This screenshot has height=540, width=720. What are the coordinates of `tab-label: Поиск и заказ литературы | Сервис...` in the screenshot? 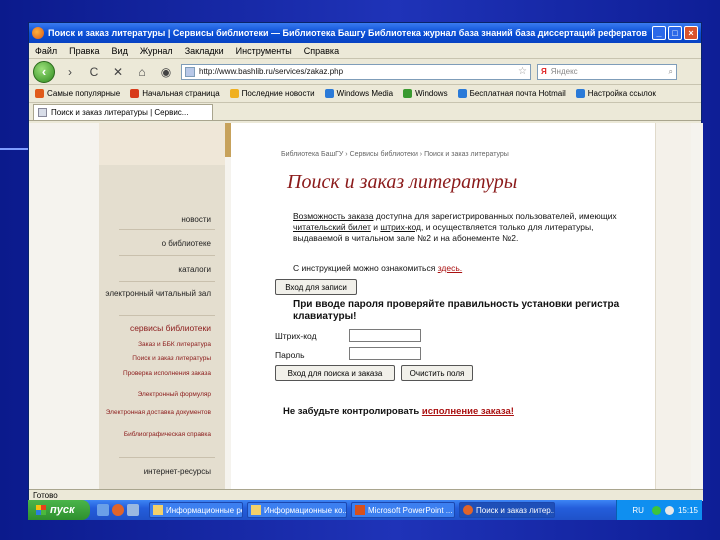 It's located at (120, 112).